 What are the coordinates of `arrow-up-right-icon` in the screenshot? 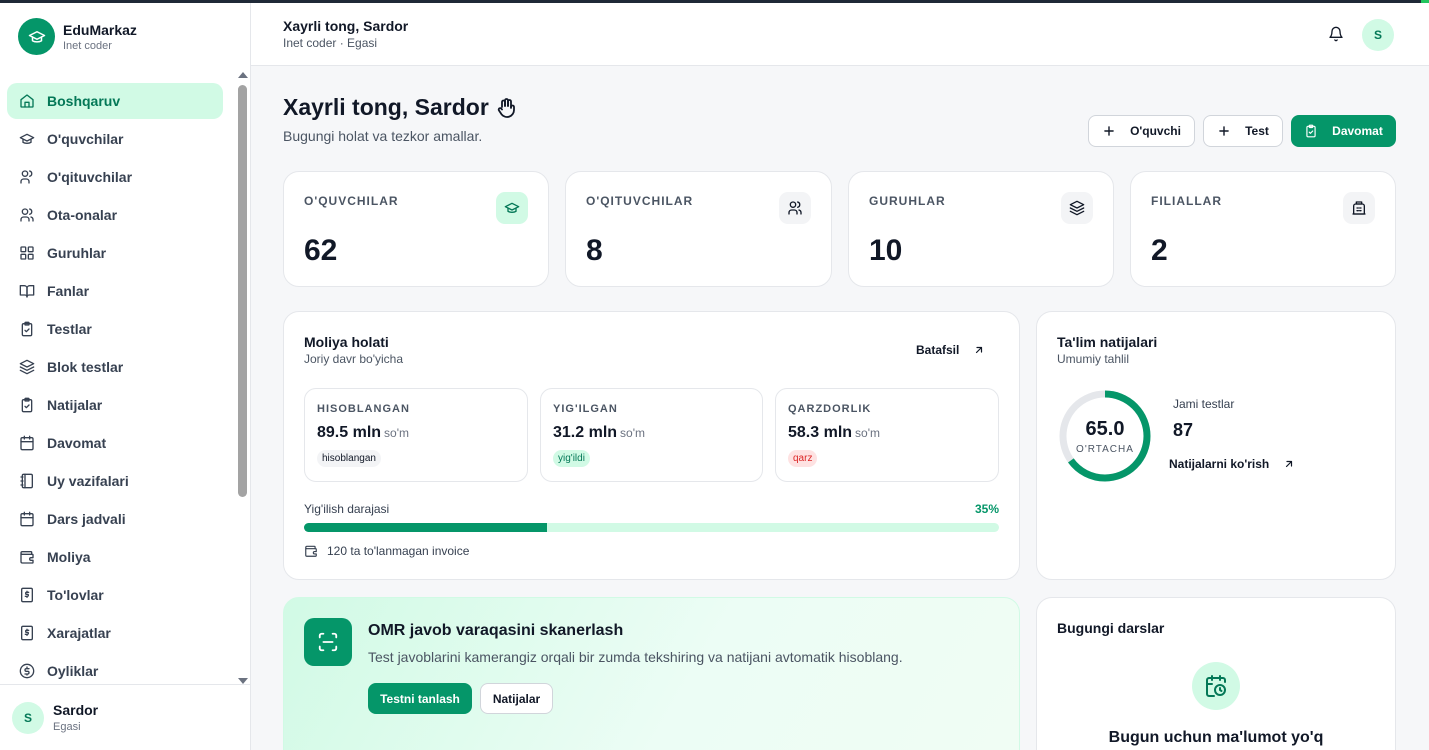 It's located at (1289, 464).